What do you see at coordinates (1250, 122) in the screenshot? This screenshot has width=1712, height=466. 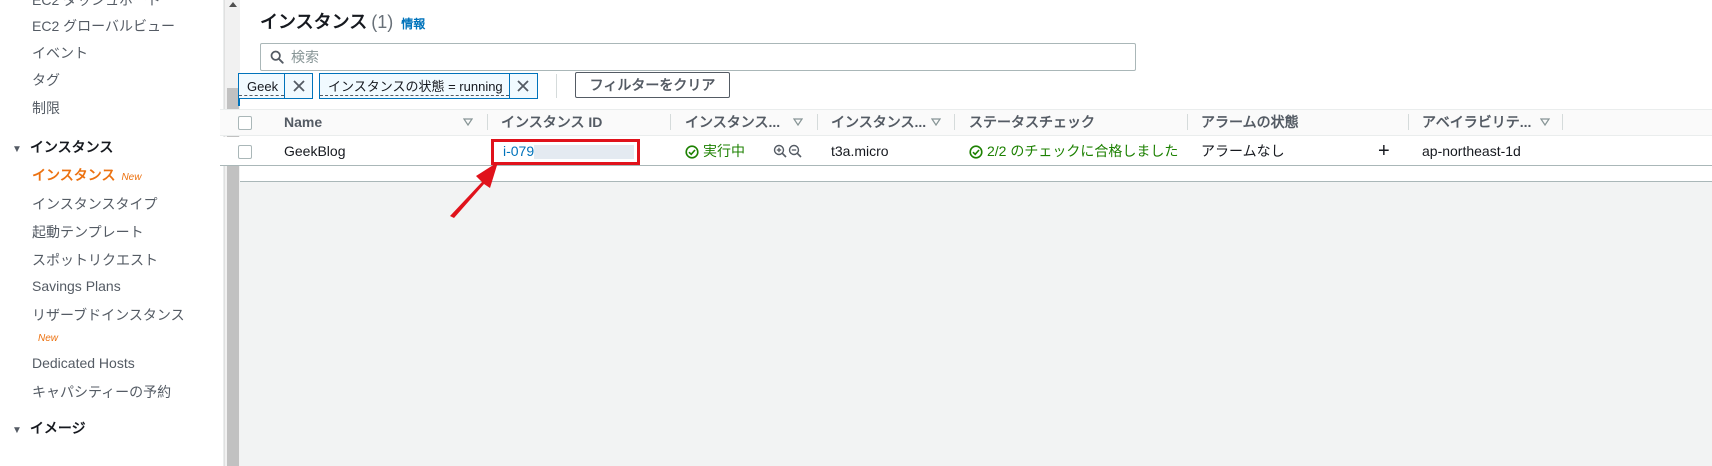 I see `column-header-alarm-status: アラームの状態` at bounding box center [1250, 122].